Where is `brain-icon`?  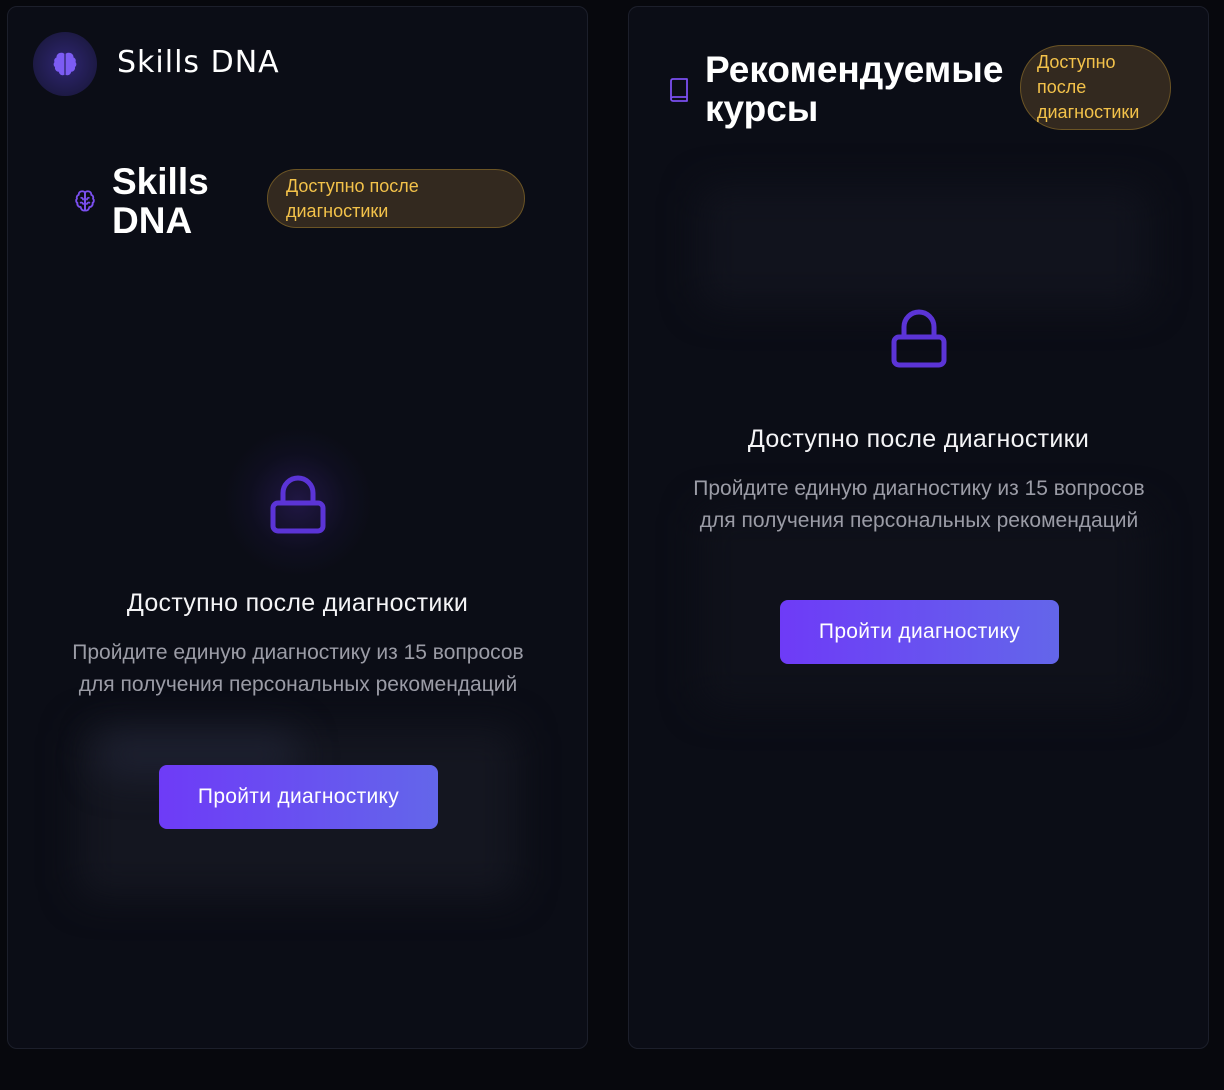
brain-icon is located at coordinates (65, 64).